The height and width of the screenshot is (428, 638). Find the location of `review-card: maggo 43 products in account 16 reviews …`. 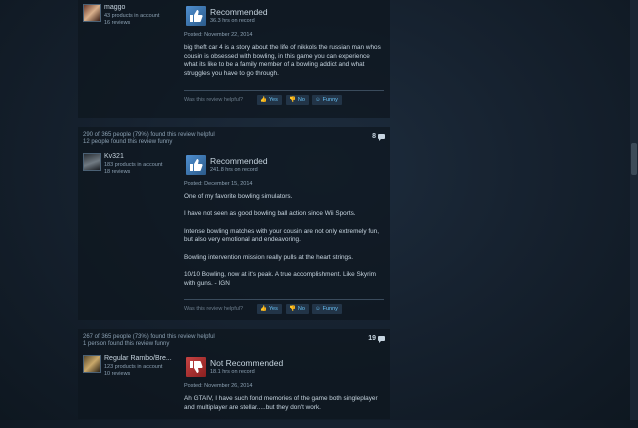

review-card: maggo 43 products in account 16 reviews … is located at coordinates (234, 59).